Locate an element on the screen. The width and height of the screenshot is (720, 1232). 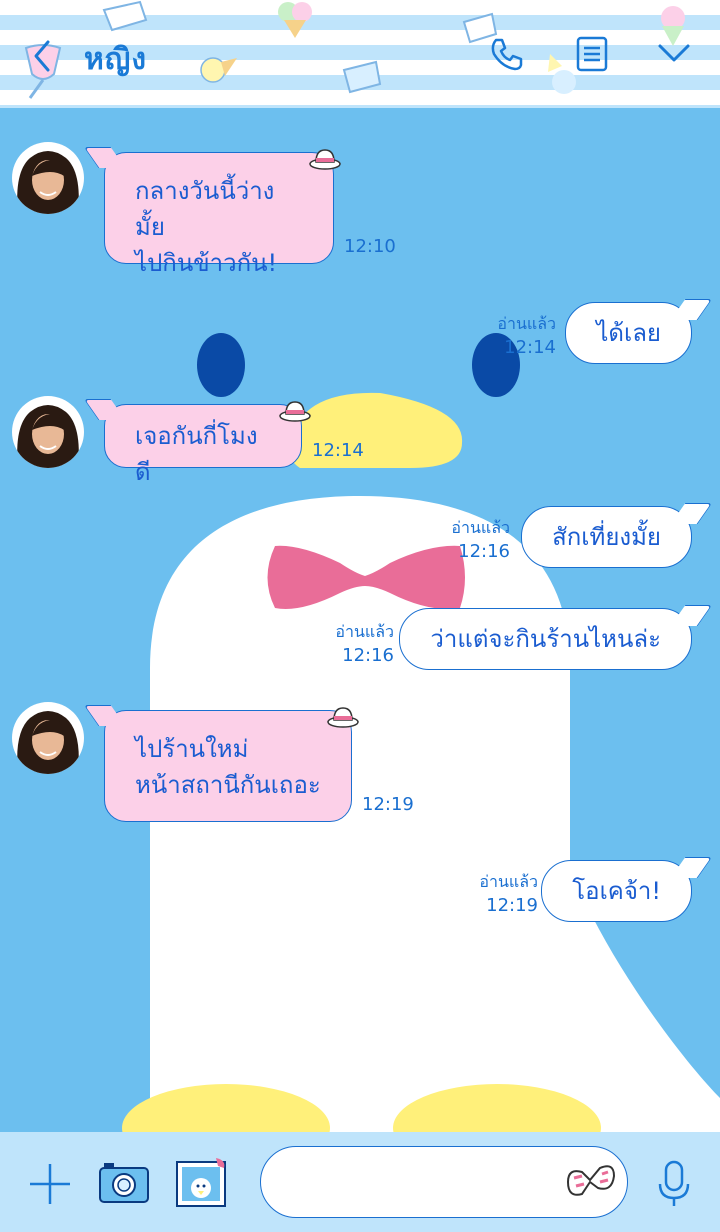
message-time: 12:10 is located at coordinates (370, 246).